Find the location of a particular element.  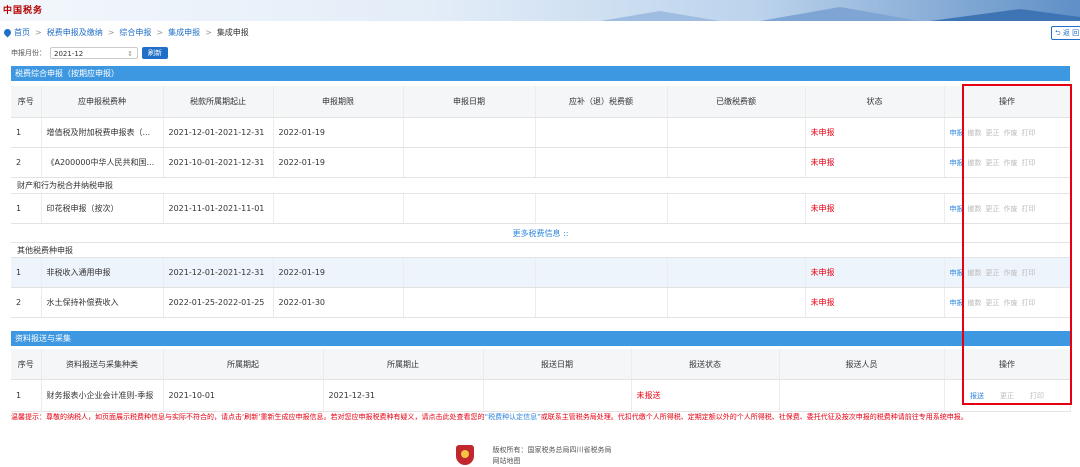

location-pin-icon is located at coordinates (7, 32).